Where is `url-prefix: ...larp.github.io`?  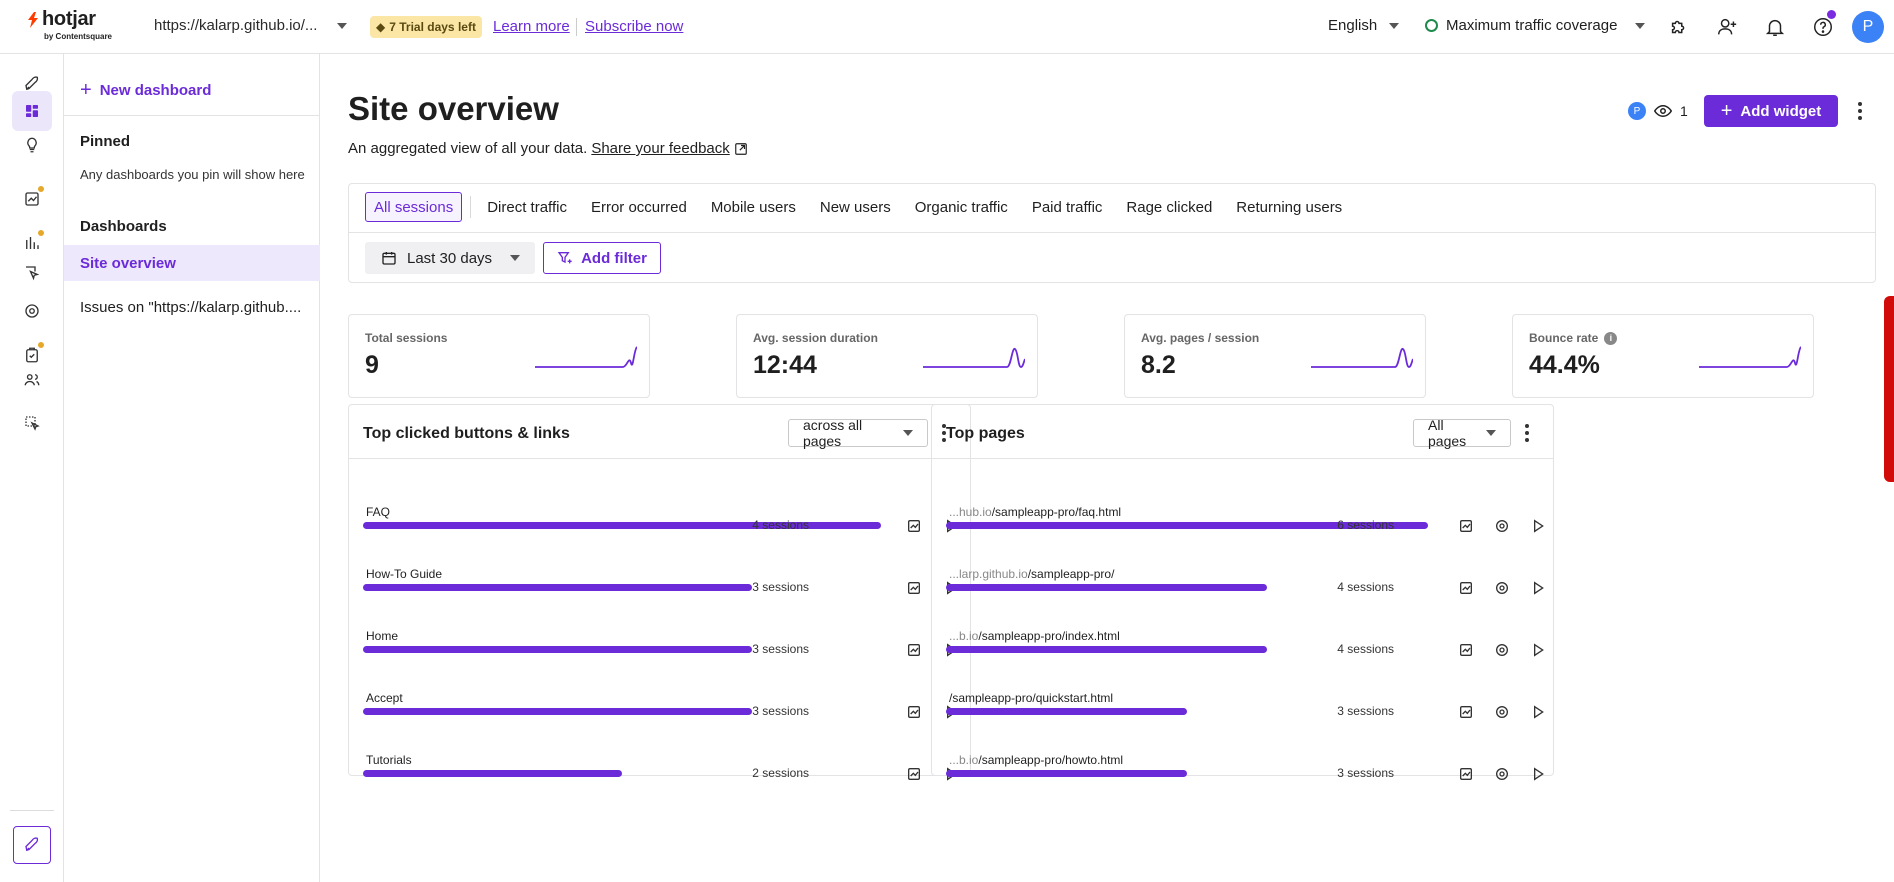 url-prefix: ...larp.github.io is located at coordinates (988, 574).